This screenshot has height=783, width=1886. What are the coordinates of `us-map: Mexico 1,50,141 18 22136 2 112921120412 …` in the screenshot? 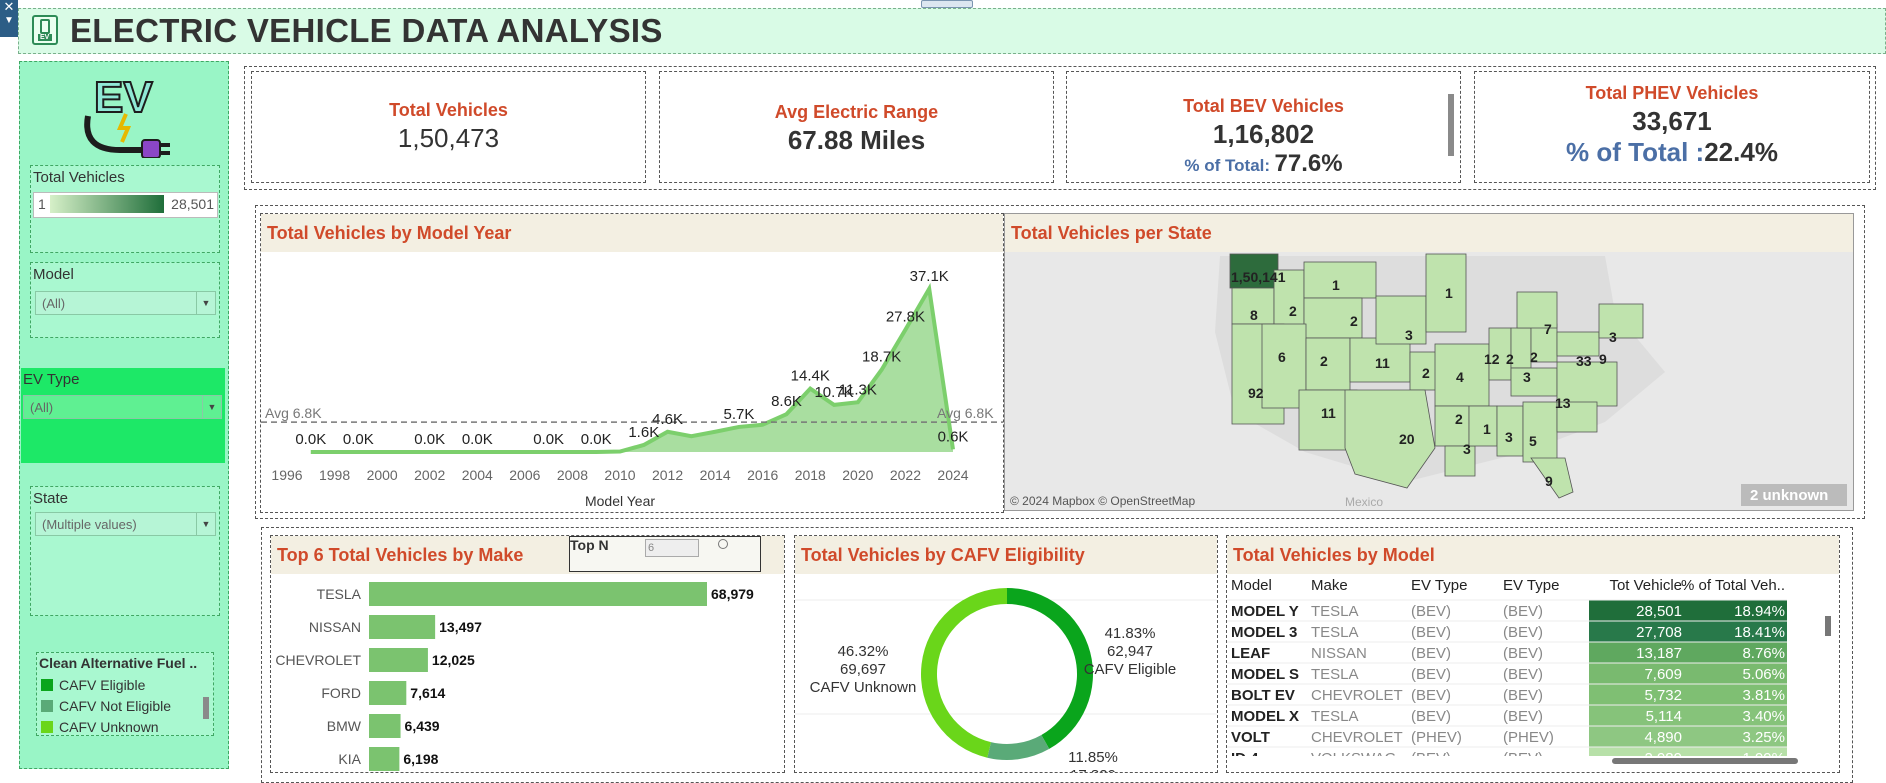 It's located at (1429, 381).